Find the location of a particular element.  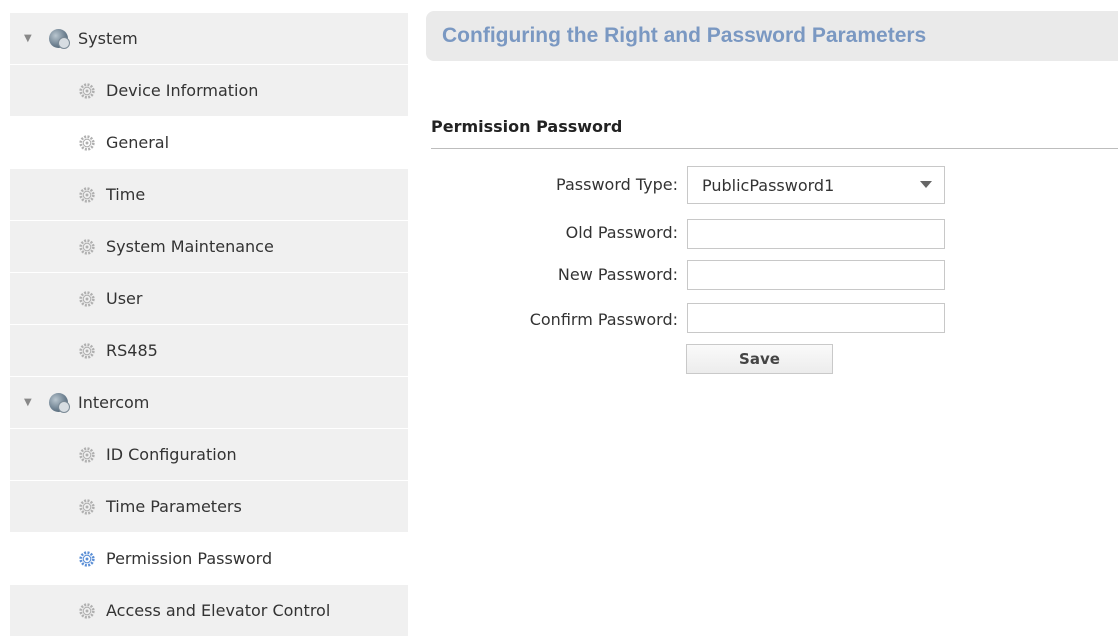

new-password-field is located at coordinates (816, 275).